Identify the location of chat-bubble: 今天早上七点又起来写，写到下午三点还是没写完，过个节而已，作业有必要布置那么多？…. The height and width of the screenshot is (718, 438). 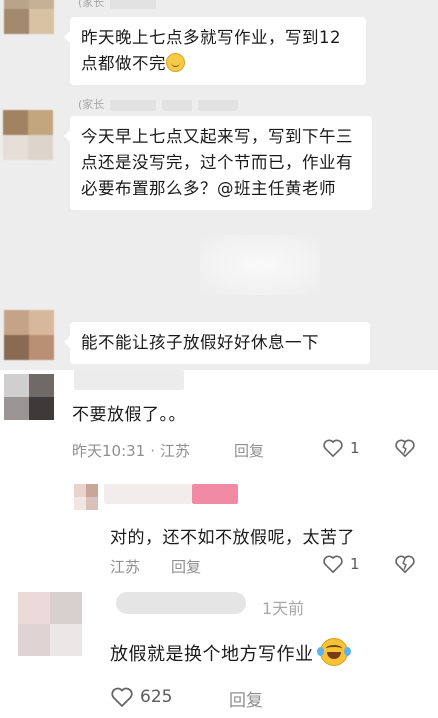
(218, 163).